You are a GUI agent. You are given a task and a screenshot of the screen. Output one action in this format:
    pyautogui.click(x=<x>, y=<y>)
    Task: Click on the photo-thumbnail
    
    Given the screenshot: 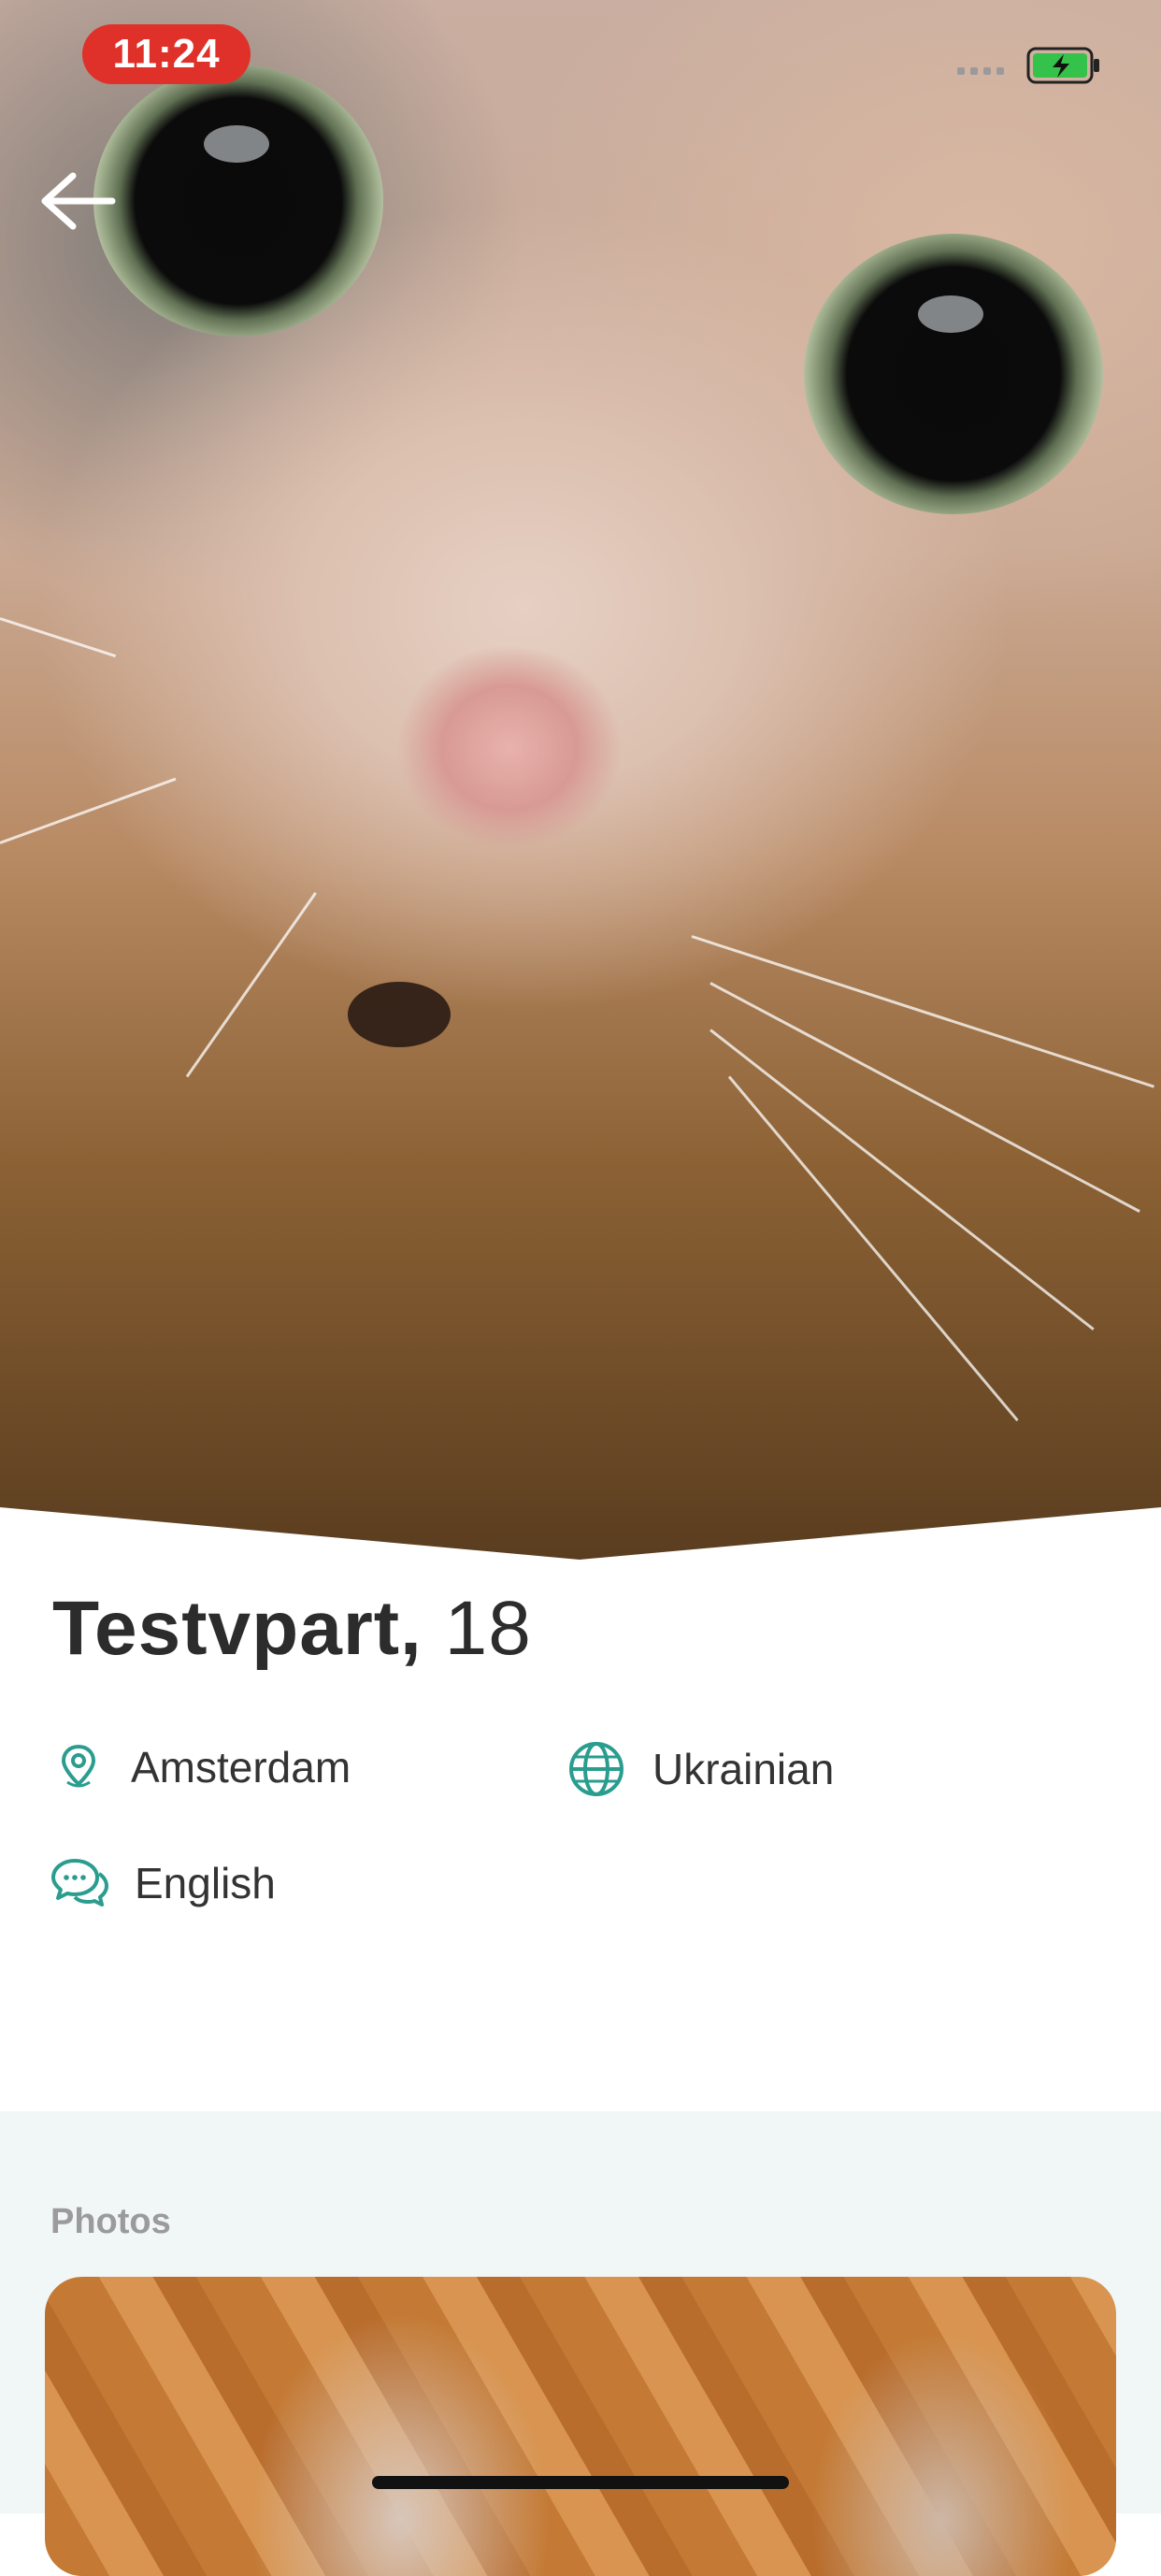 What is the action you would take?
    pyautogui.click(x=580, y=2426)
    